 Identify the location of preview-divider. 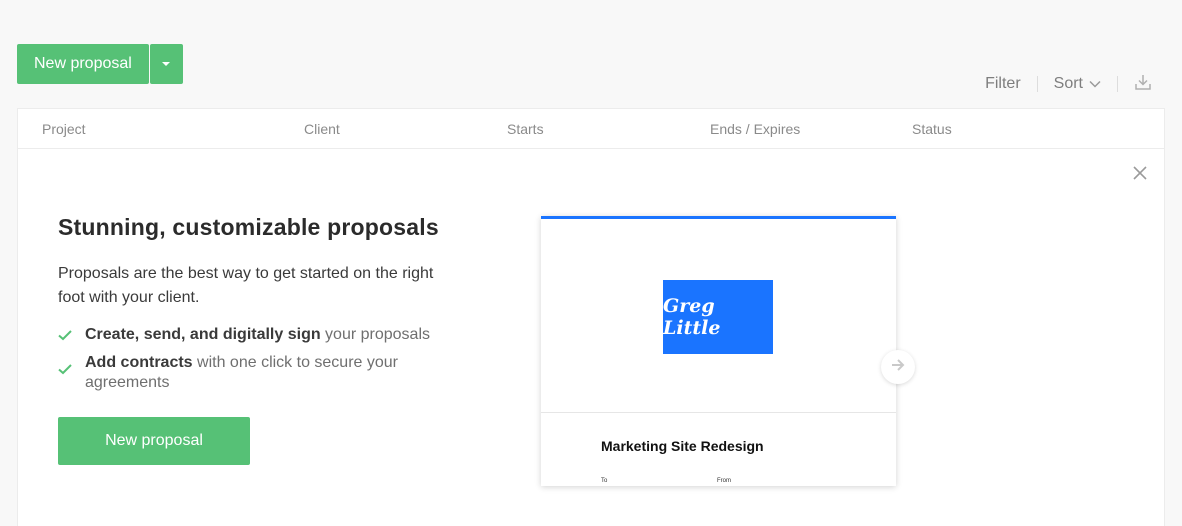
(718, 412).